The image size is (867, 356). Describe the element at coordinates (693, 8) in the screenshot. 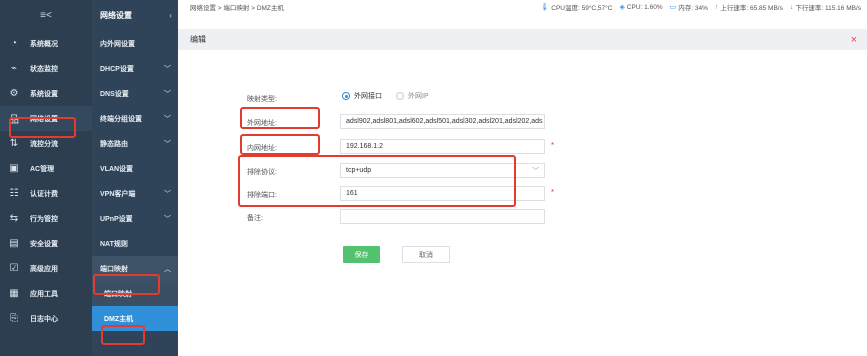

I see `memory-usage: 内存: 34%` at that location.